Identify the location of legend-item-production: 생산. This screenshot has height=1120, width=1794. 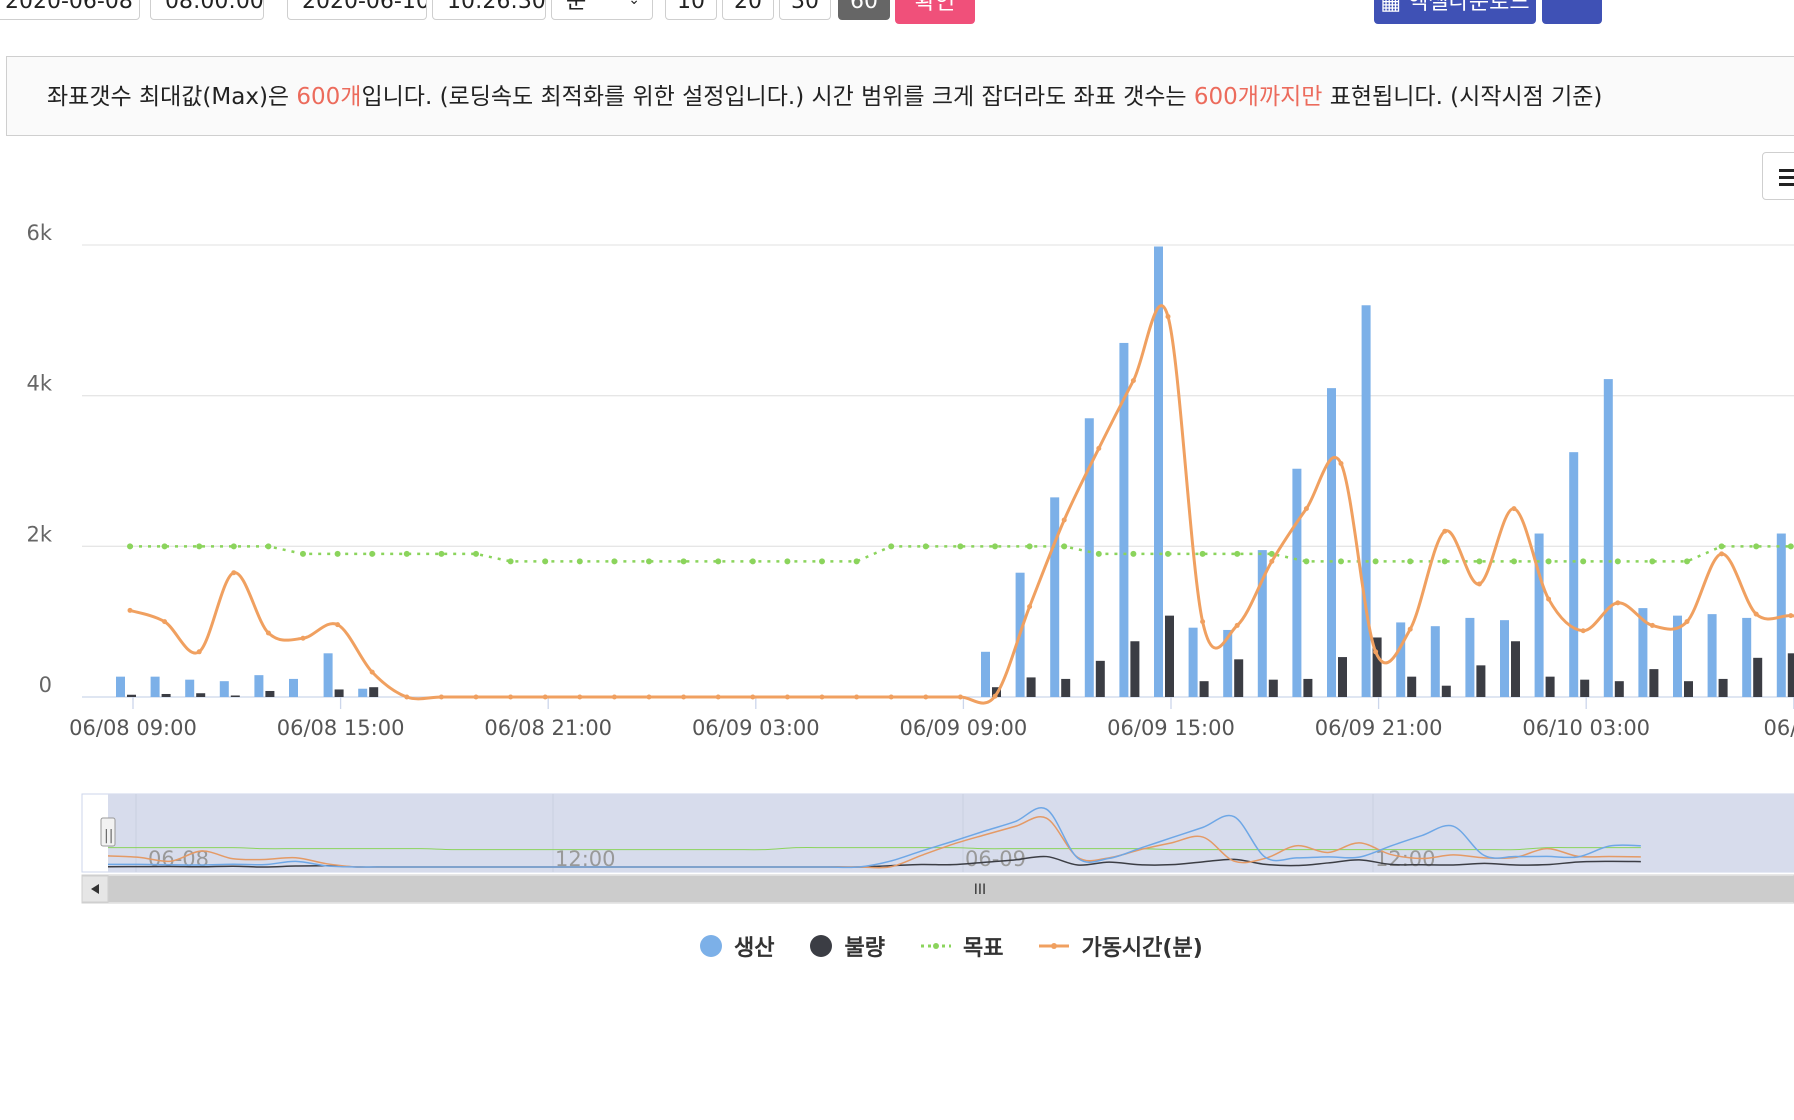
(737, 946).